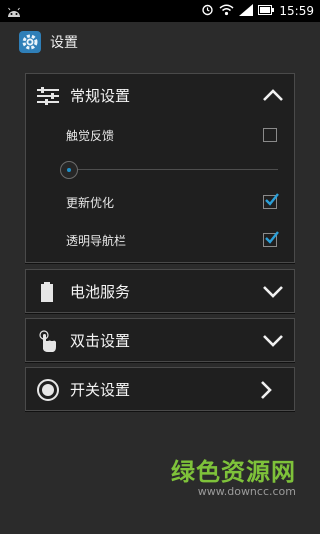 The height and width of the screenshot is (534, 320). I want to click on panel-battery-service-header: 电池服务, so click(160, 291).